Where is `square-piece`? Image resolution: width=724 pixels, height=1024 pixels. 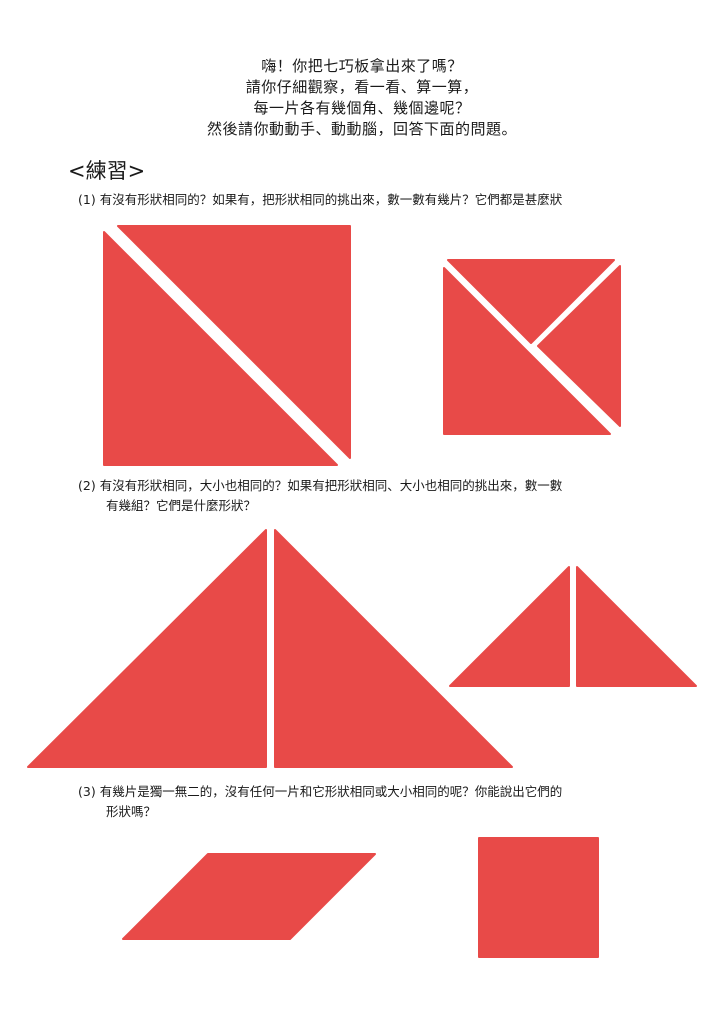 square-piece is located at coordinates (538, 897).